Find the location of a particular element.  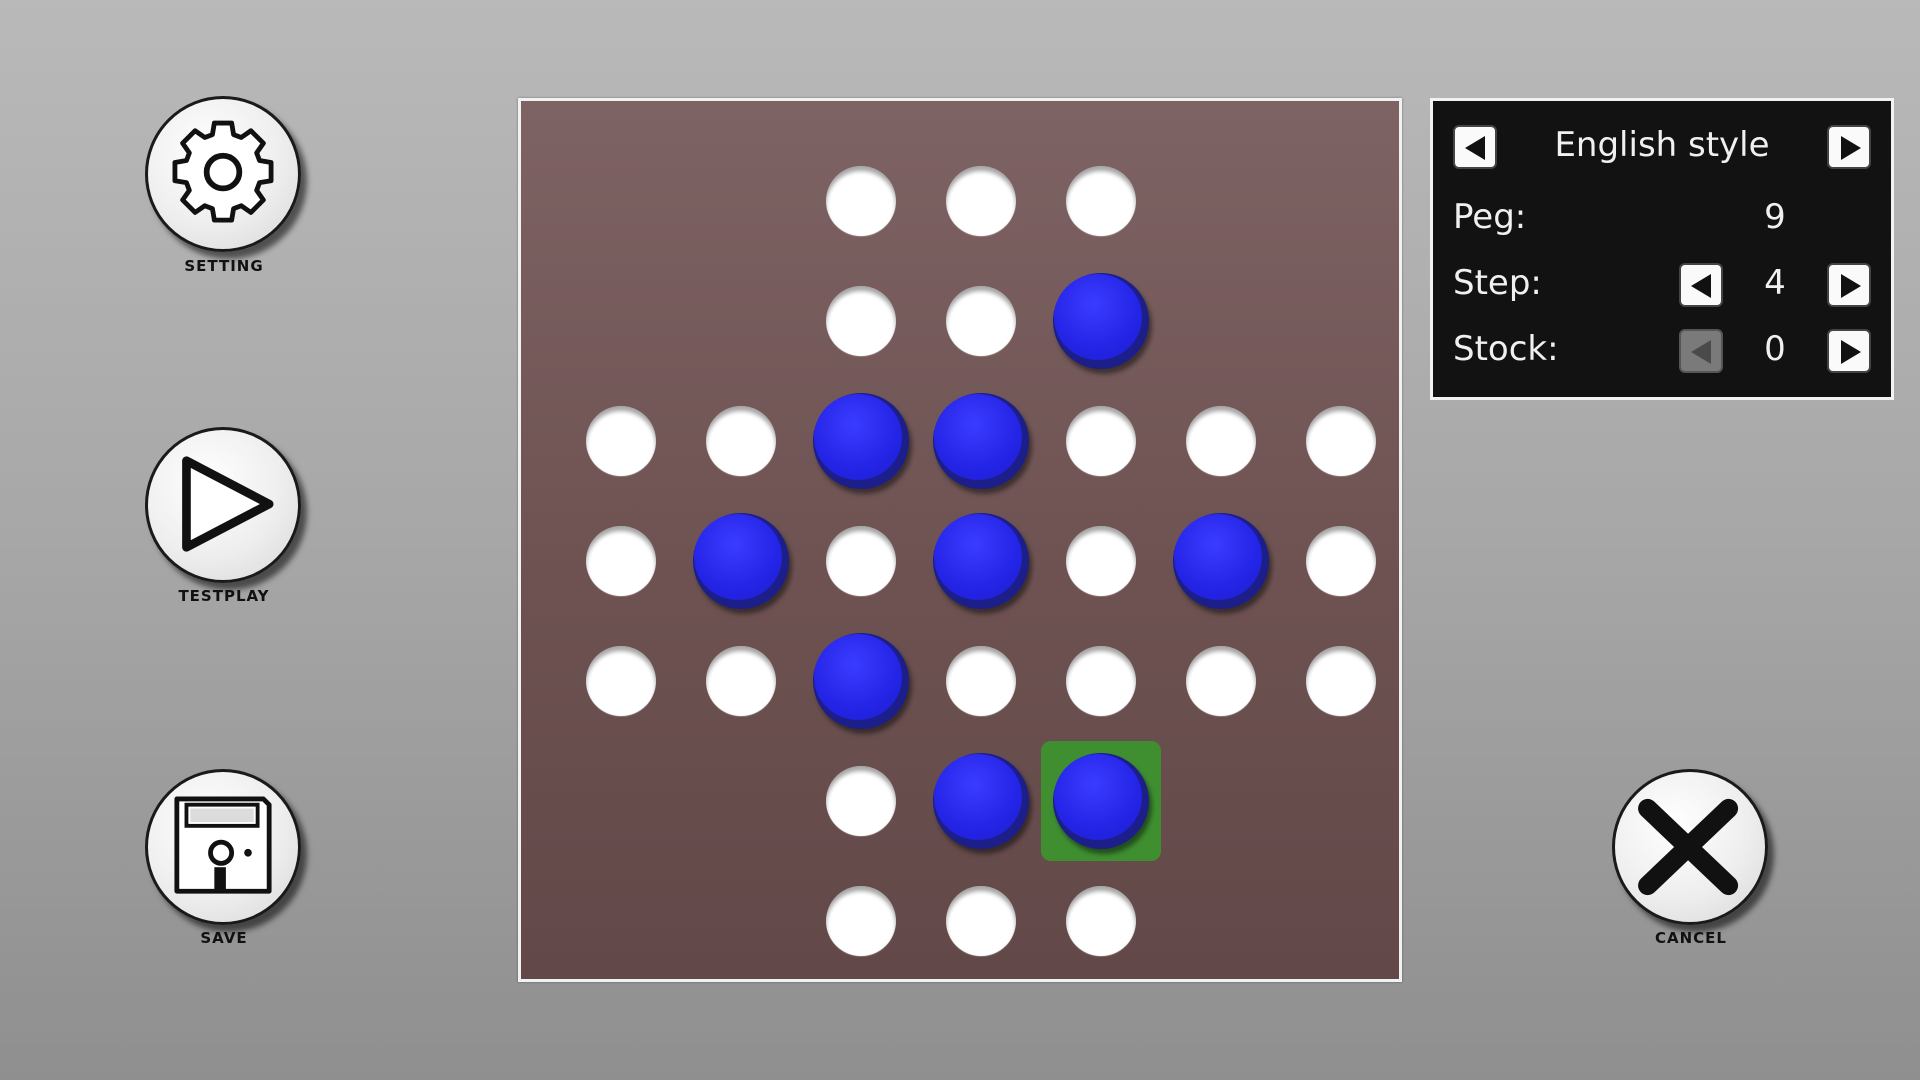

floppy-disk-icon is located at coordinates (223, 845).